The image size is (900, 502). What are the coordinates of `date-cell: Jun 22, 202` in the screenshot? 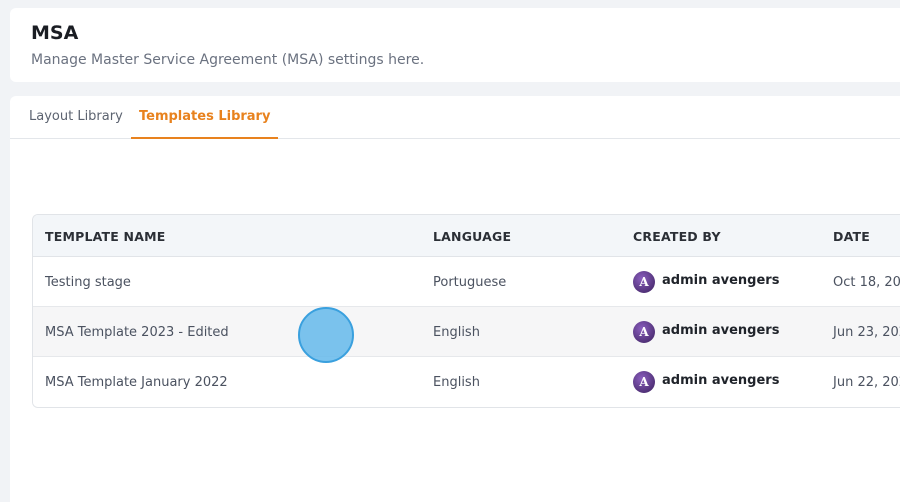 It's located at (866, 382).